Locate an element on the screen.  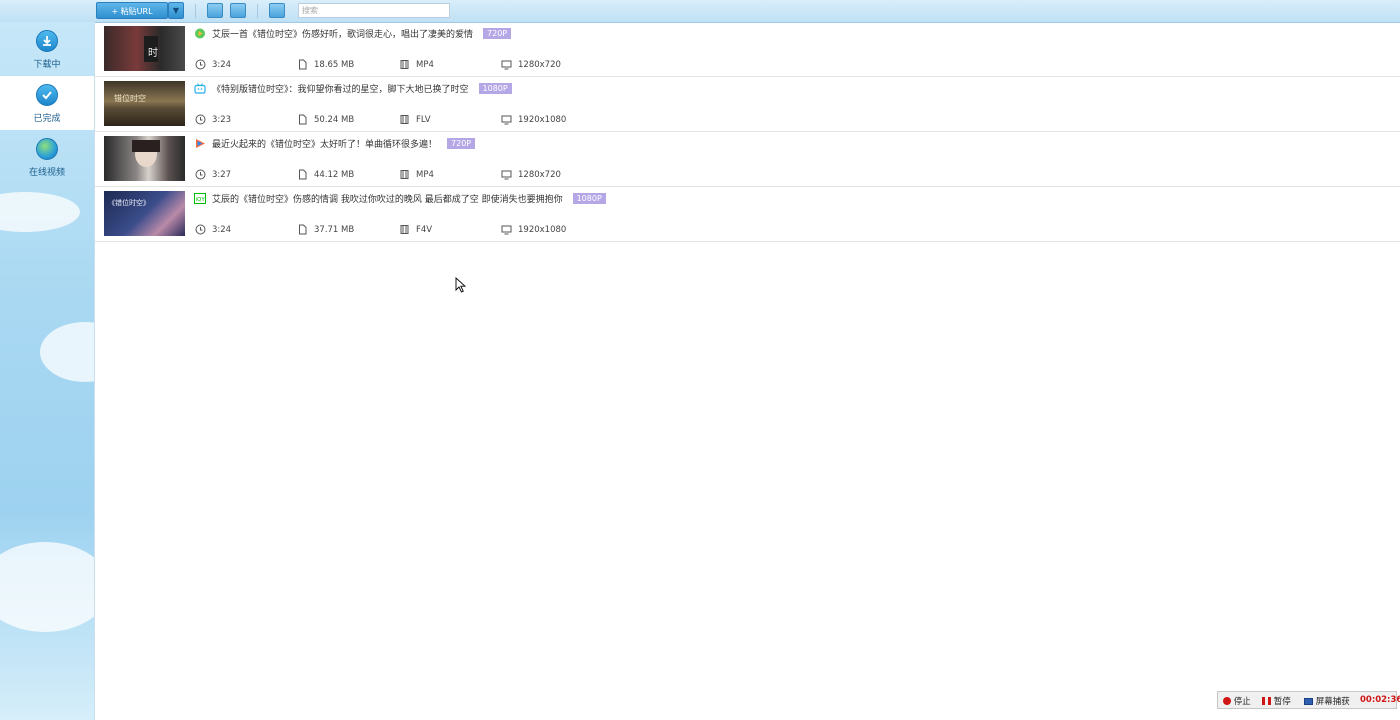
screen-recorder-bar: 停止 暂停 屏幕捕获 00:02:36 is located at coordinates (1308, 700).